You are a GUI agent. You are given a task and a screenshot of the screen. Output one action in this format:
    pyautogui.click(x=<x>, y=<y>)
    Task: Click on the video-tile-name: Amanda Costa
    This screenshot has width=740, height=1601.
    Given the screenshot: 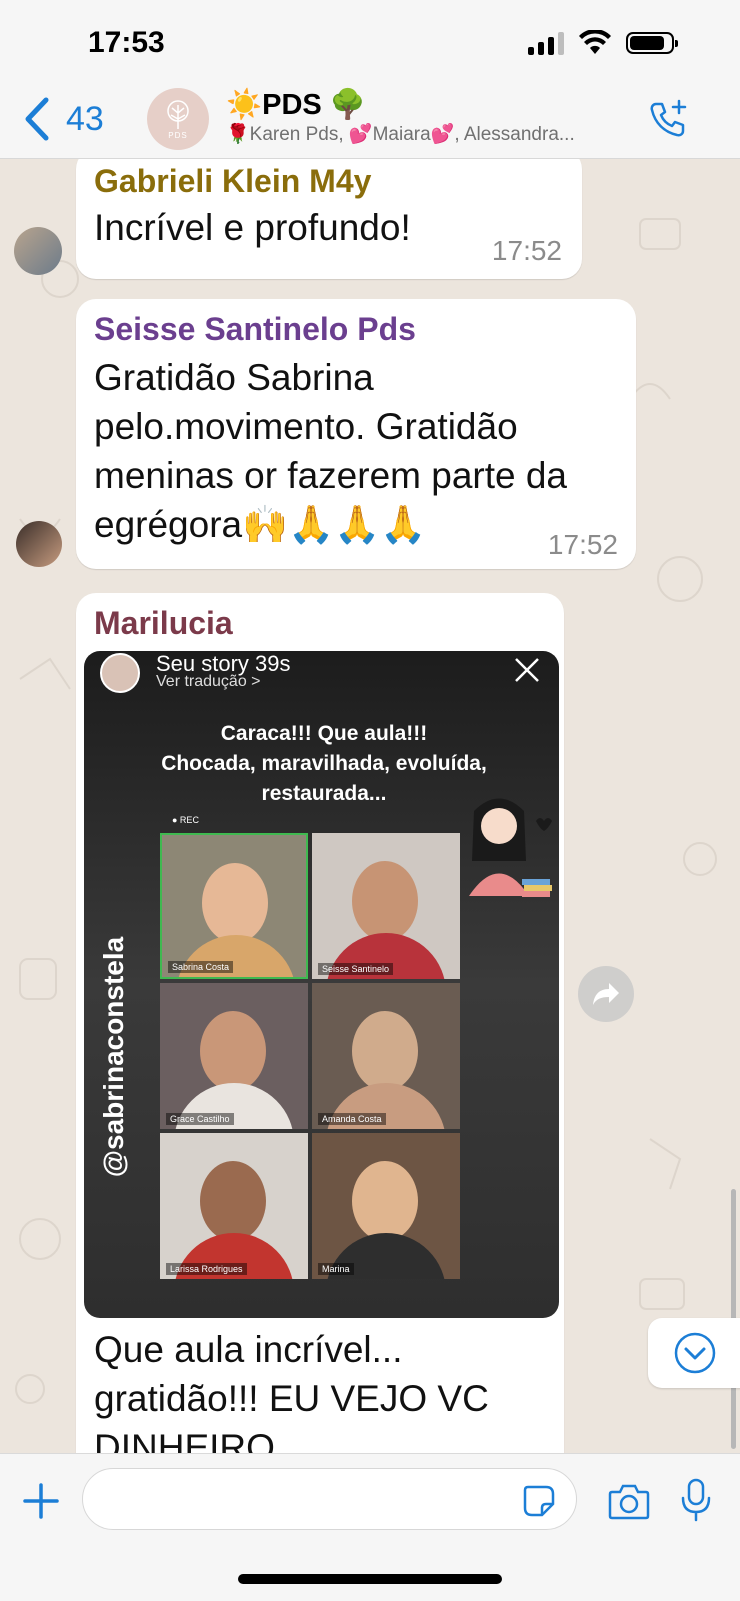 What is the action you would take?
    pyautogui.click(x=352, y=1119)
    